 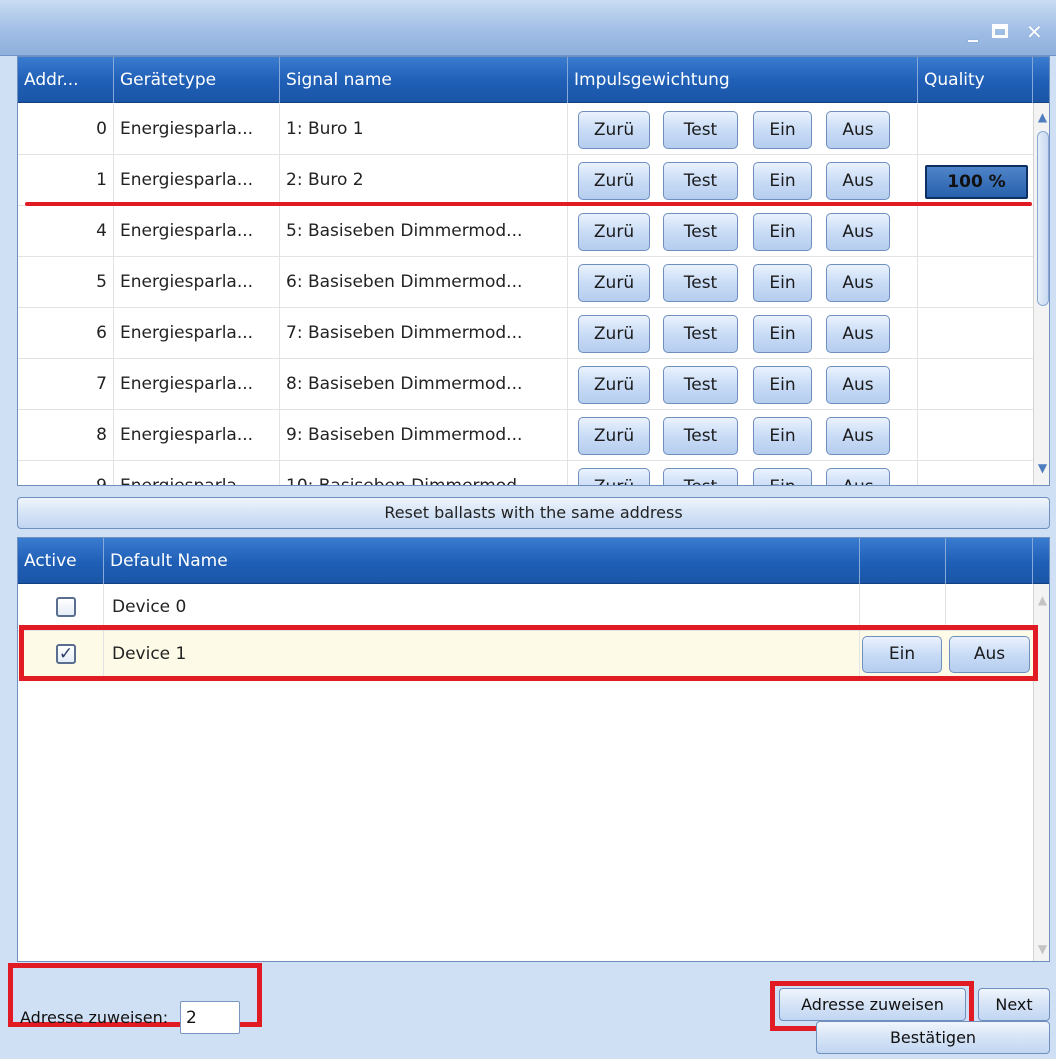 I want to click on device-name: Device 0, so click(x=482, y=607).